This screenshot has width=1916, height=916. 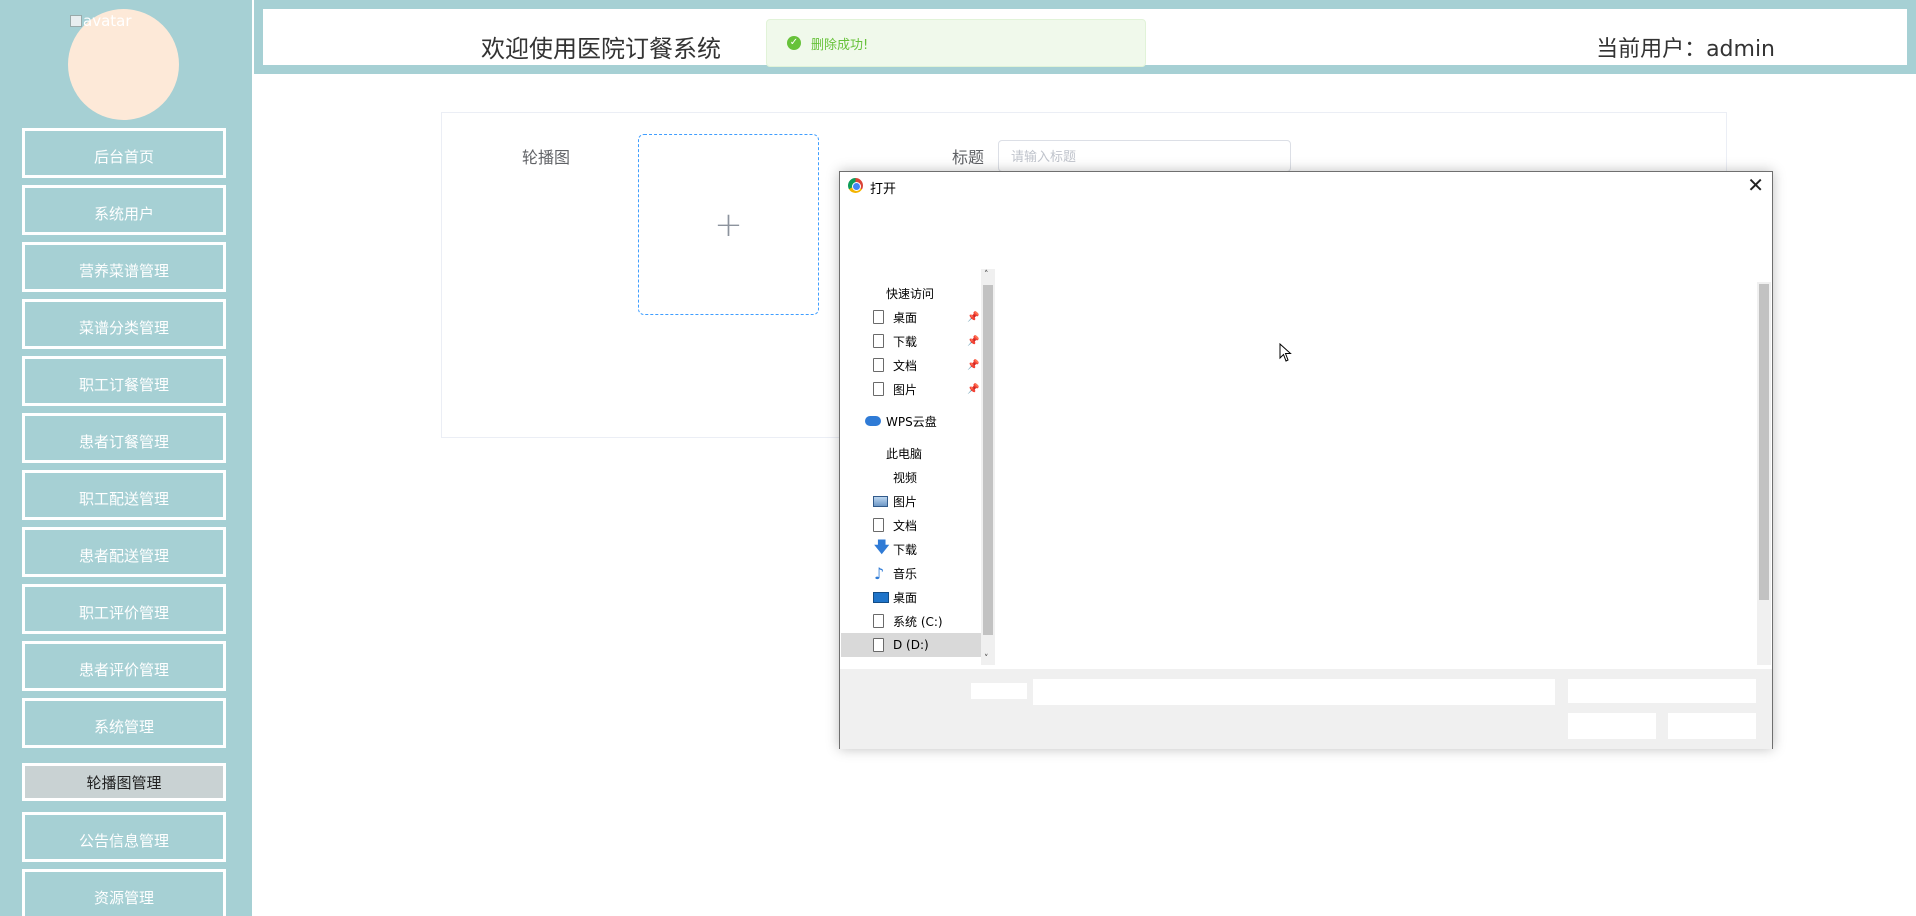 I want to click on cloud-icon, so click(x=873, y=421).